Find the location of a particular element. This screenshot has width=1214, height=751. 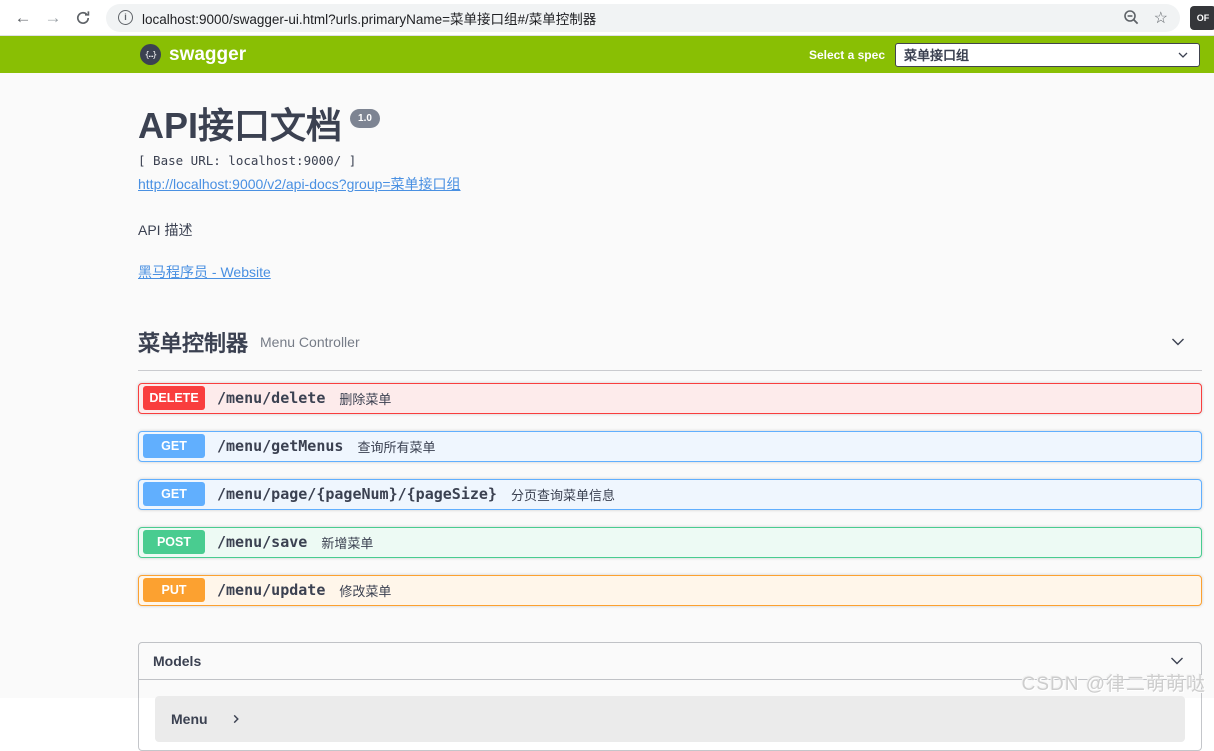

version-badge: 1.0 is located at coordinates (365, 118).